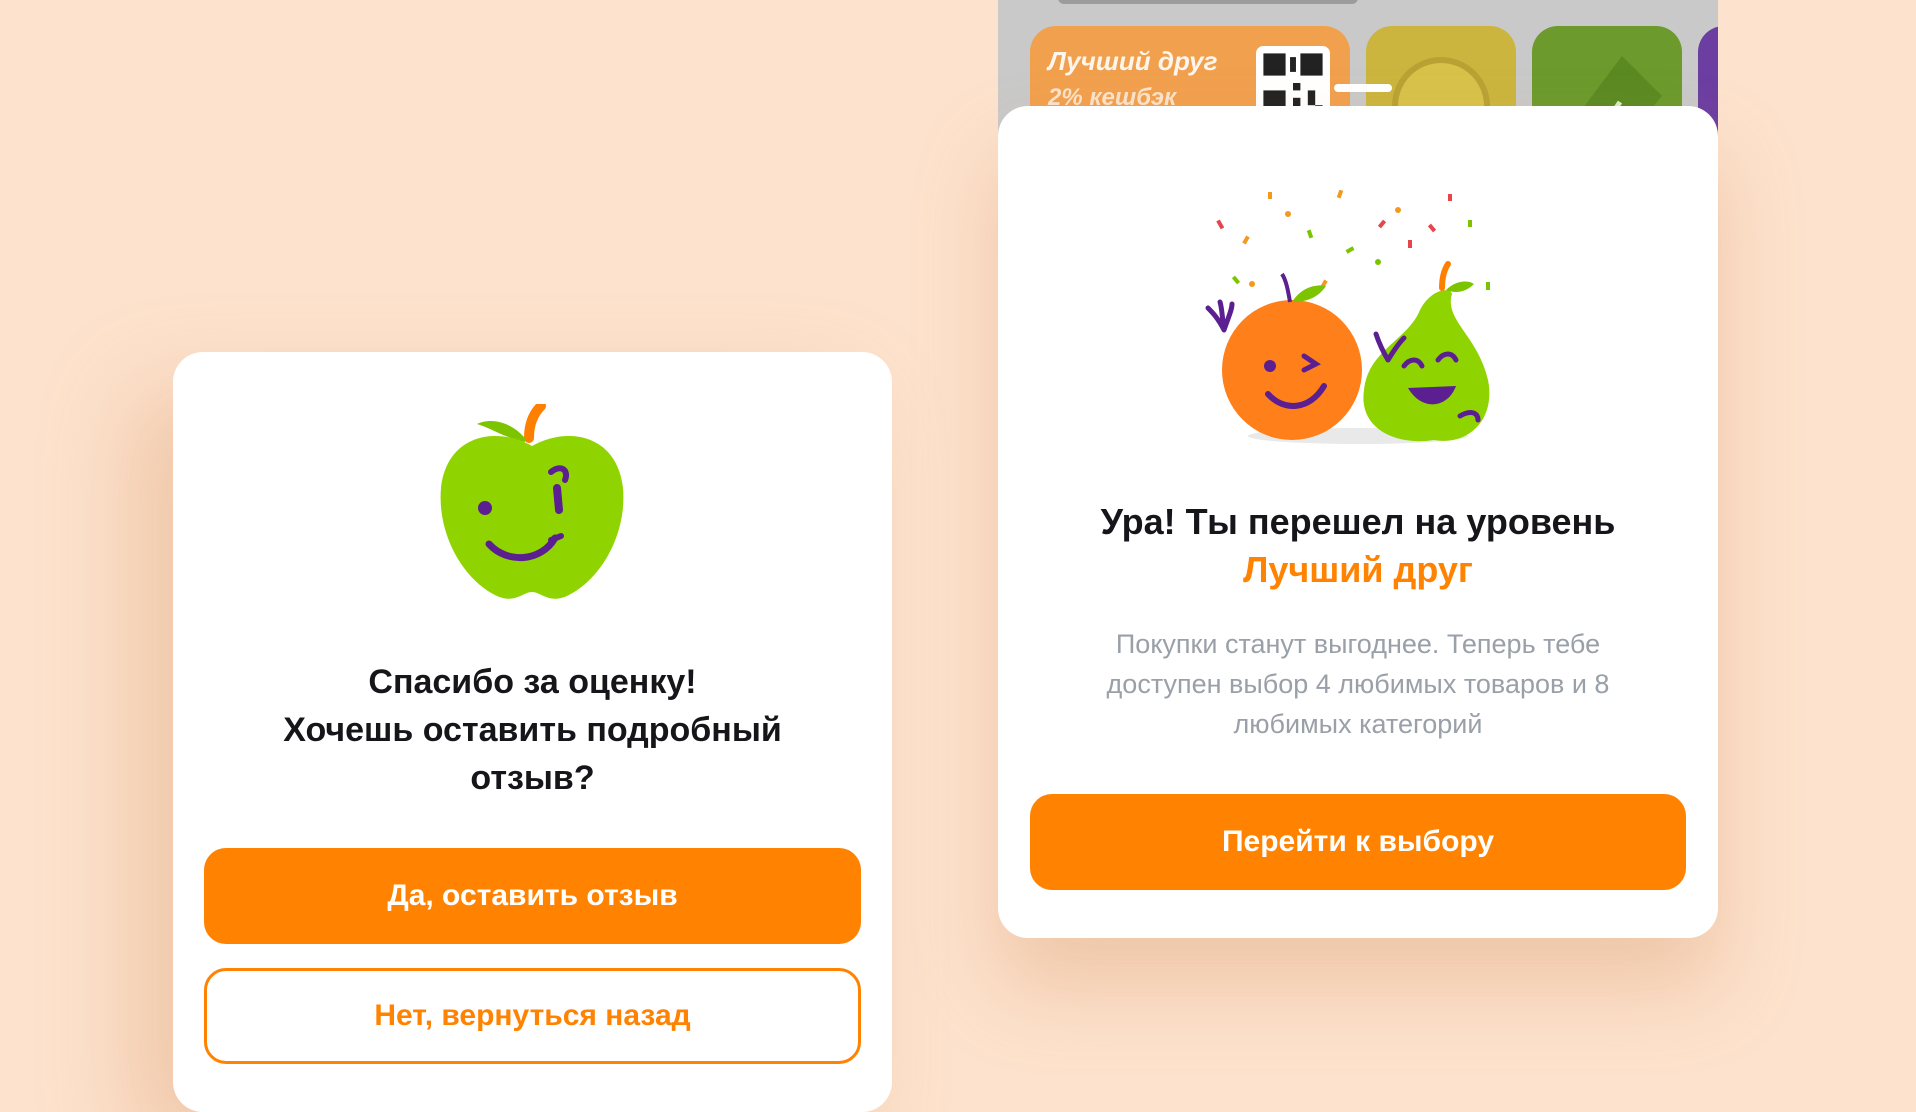  Describe the element at coordinates (532, 778) in the screenshot. I see `dialog-title-line: отзыв?` at that location.